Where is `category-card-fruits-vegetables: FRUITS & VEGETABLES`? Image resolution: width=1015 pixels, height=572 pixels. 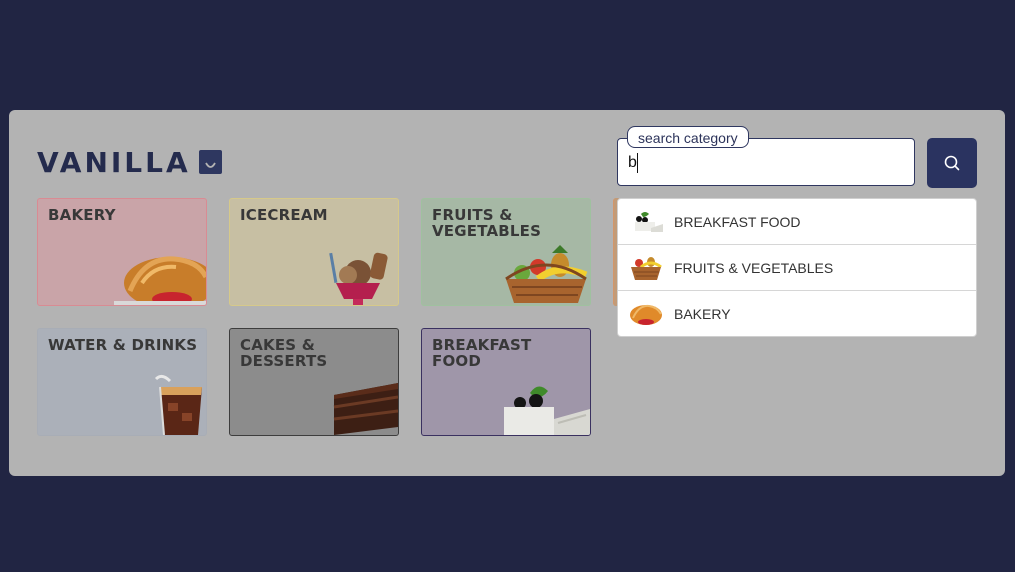
category-card-fruits-vegetables: FRUITS & VEGETABLES is located at coordinates (506, 252).